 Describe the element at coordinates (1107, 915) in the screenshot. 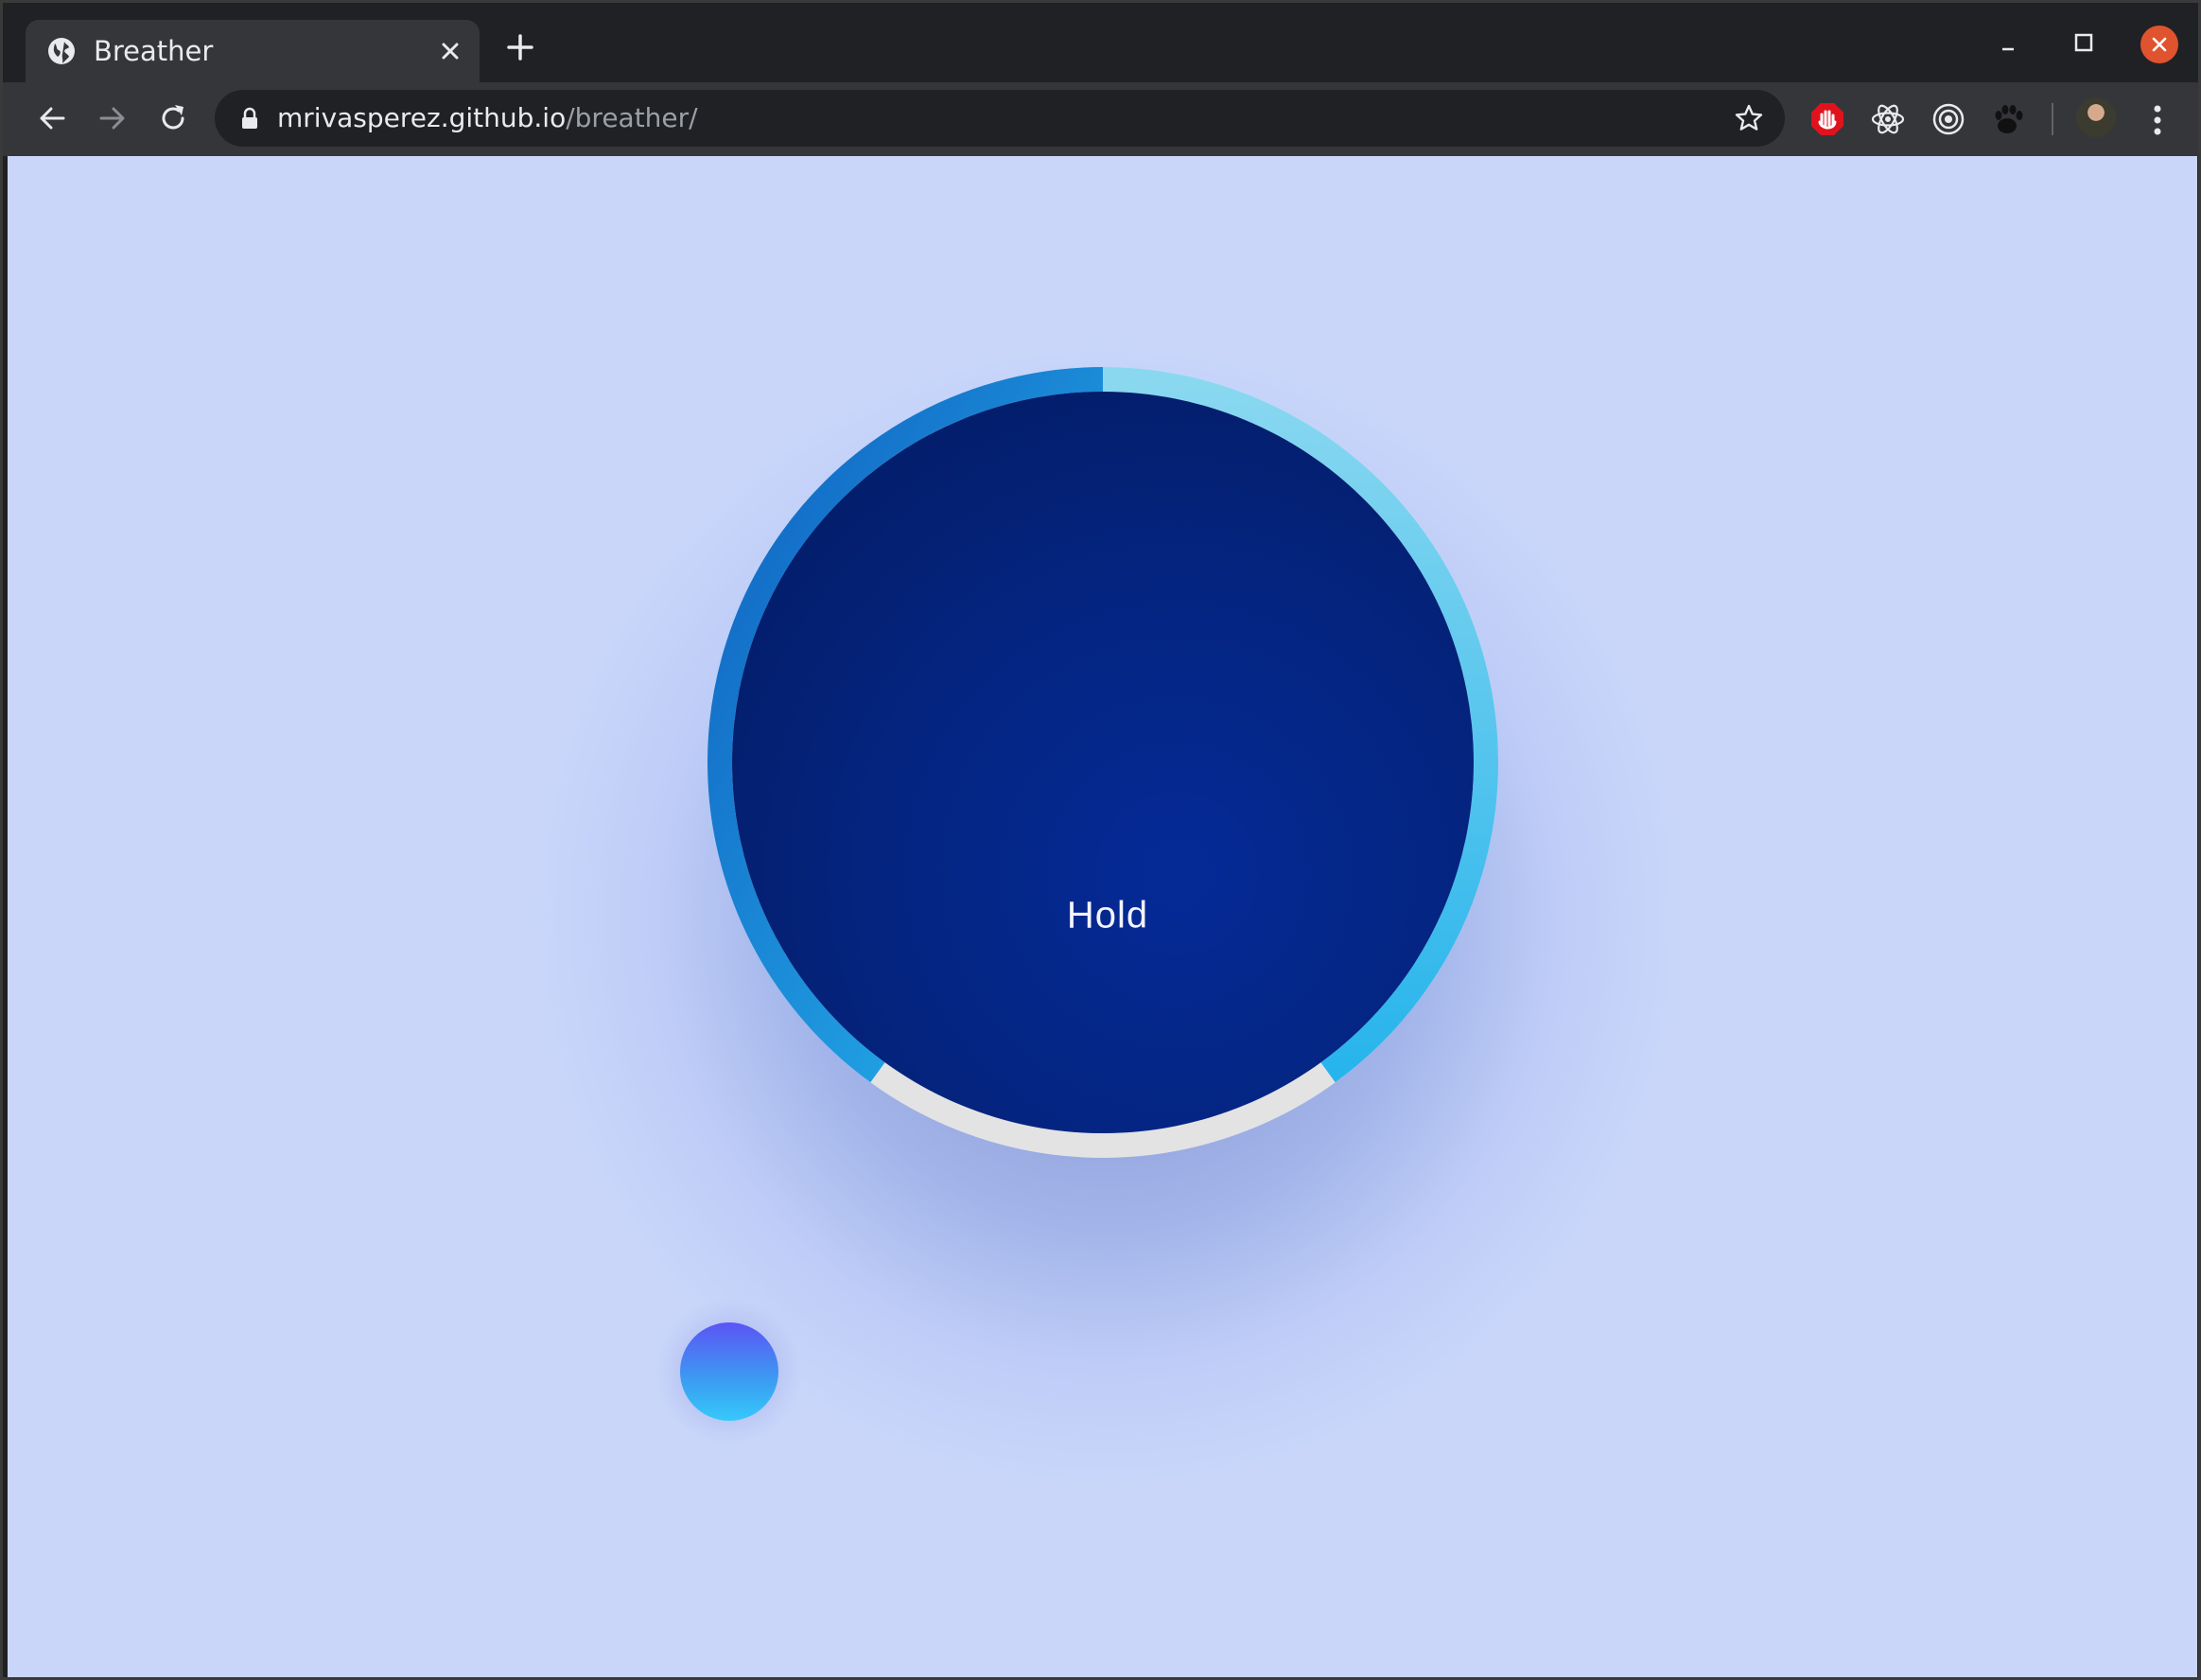

I see `phase-label: Hold` at that location.